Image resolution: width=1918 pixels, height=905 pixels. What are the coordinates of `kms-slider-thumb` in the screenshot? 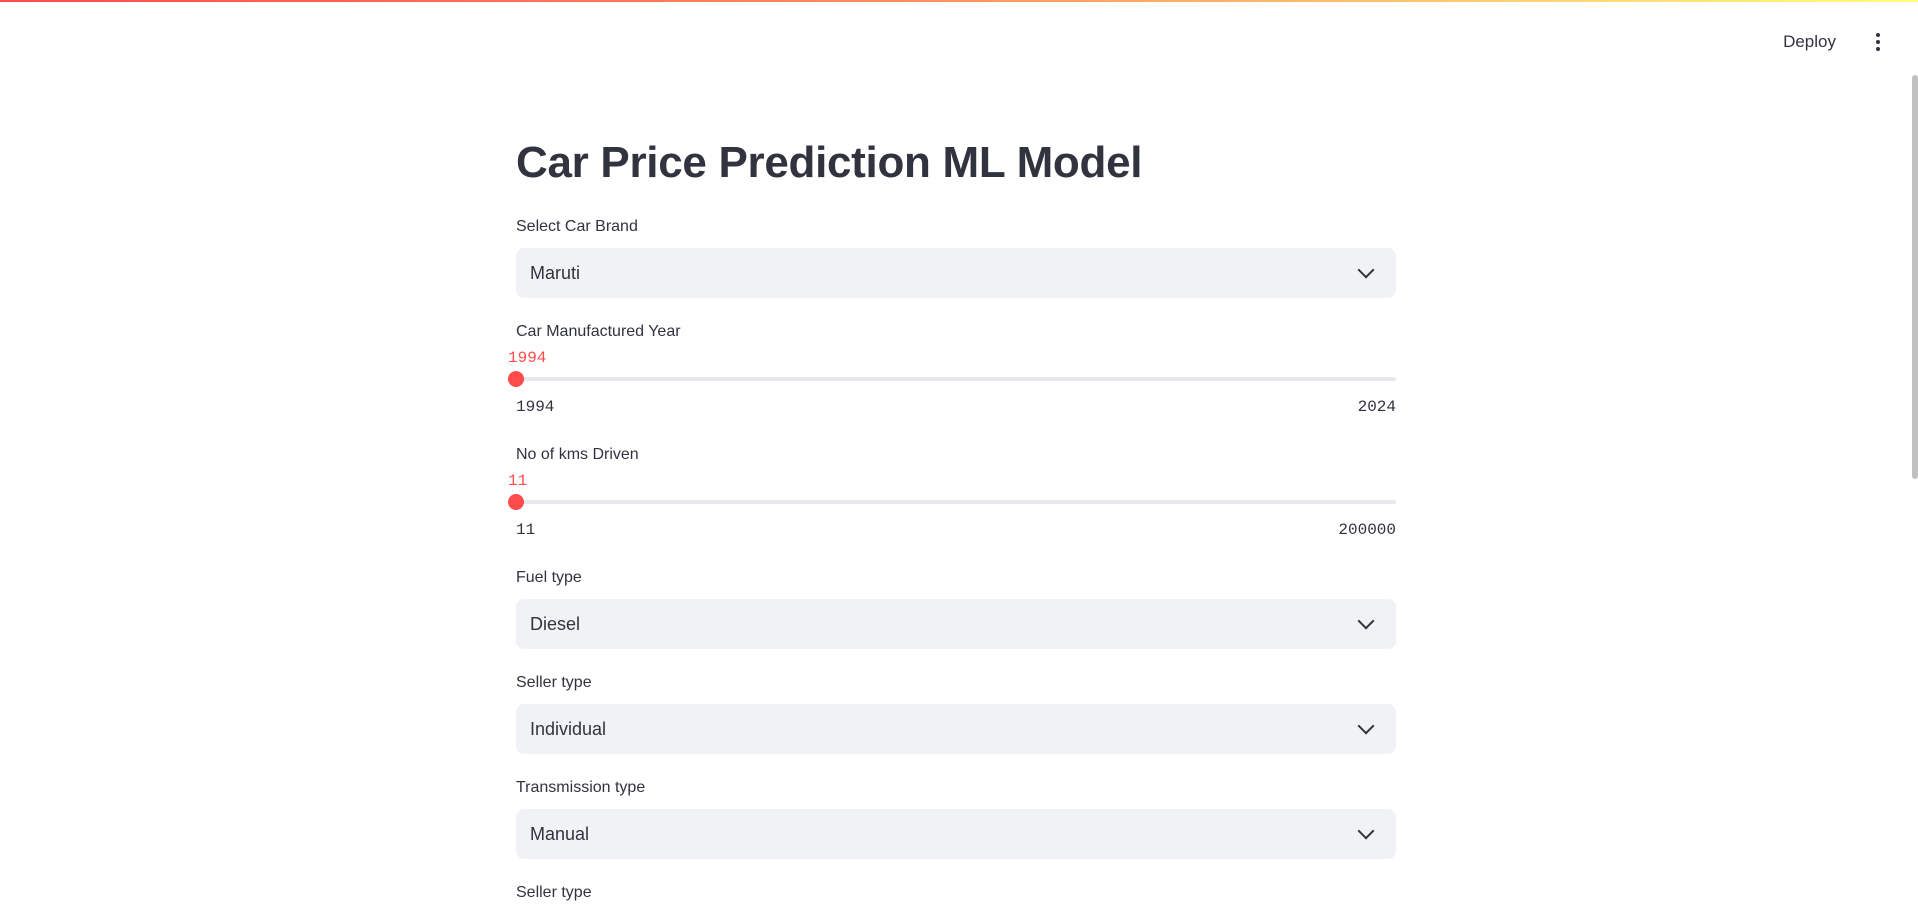 It's located at (516, 502).